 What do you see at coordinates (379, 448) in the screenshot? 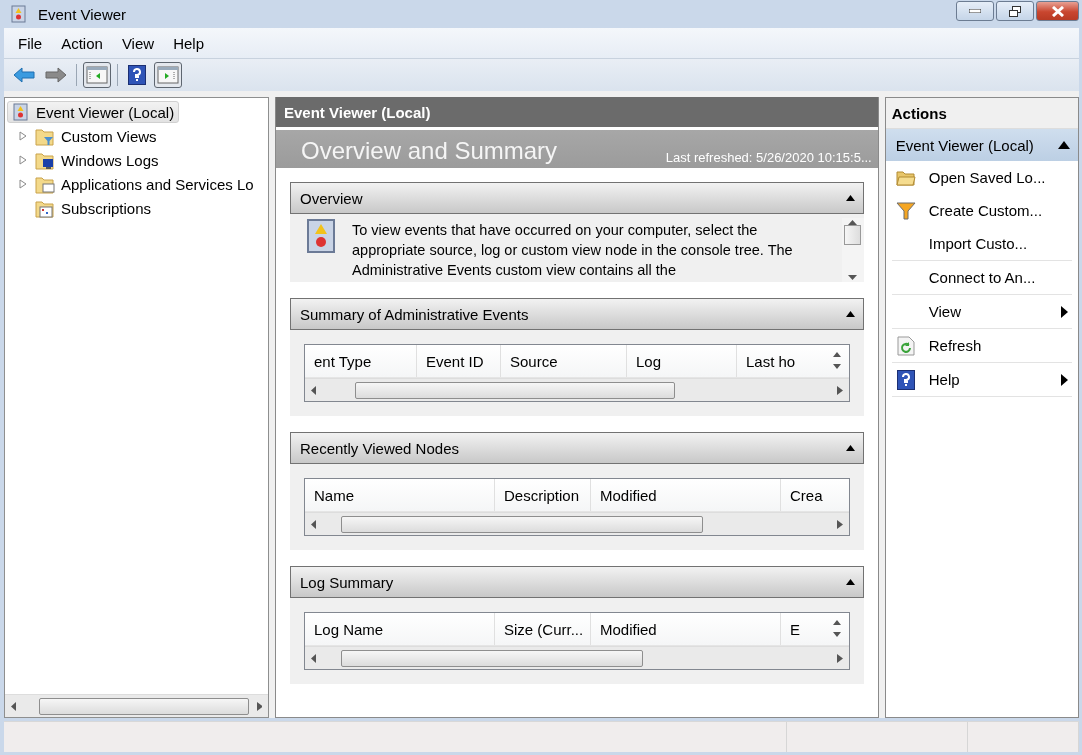
I see `section-title: Recently Viewed Nodes` at bounding box center [379, 448].